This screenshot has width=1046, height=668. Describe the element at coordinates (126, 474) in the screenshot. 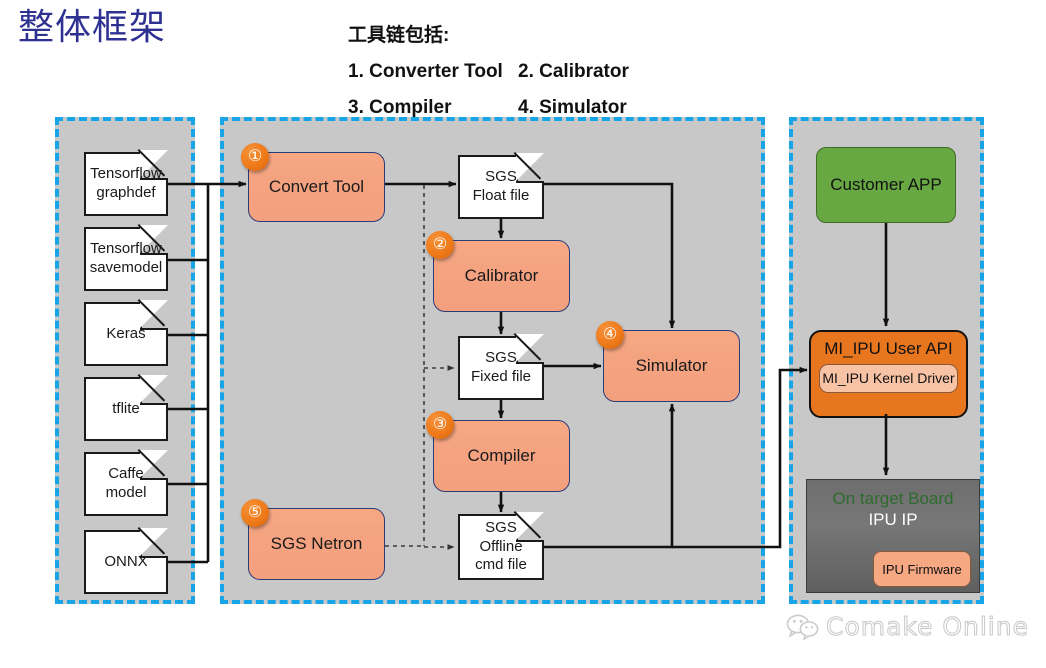

I see `input-file-label: Caffe` at that location.